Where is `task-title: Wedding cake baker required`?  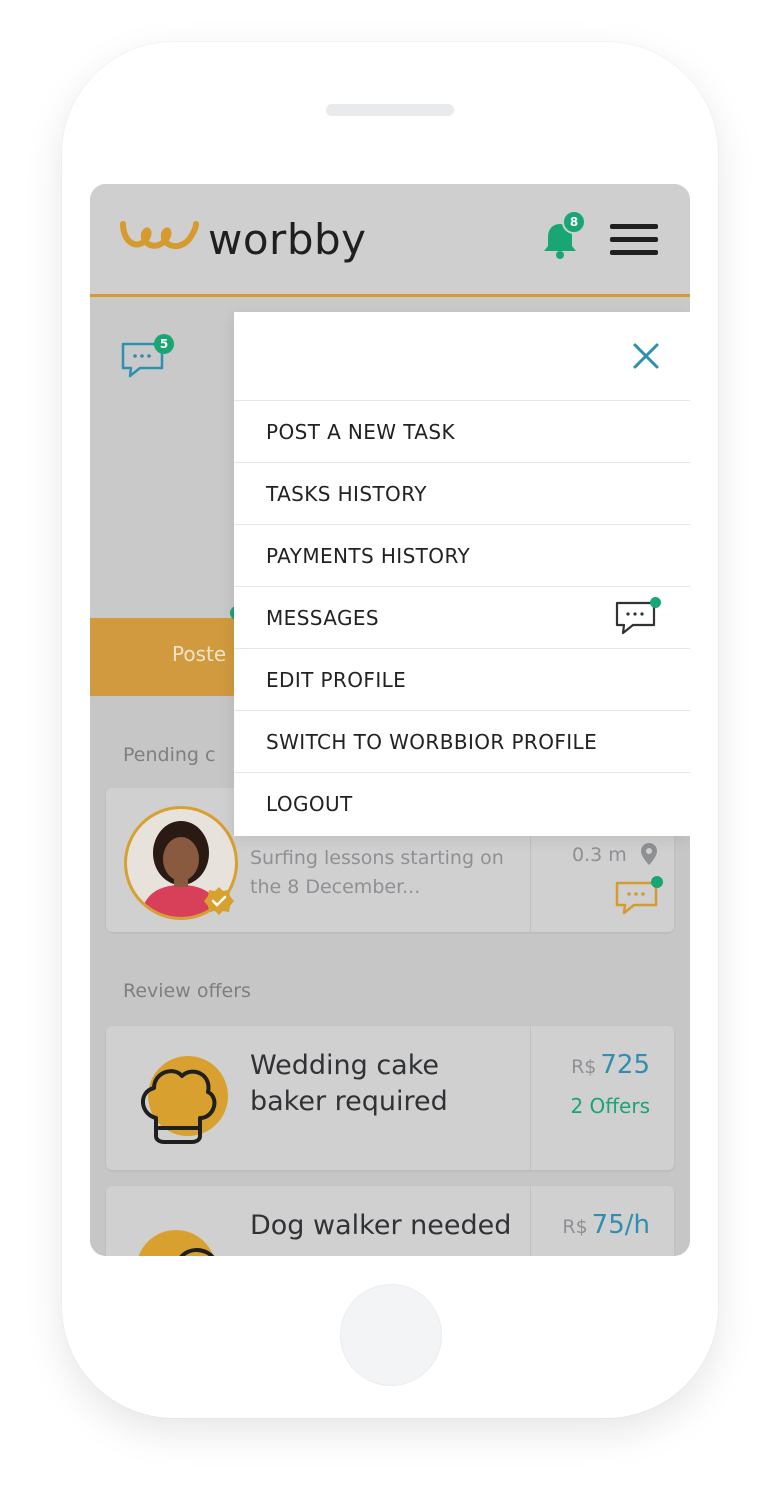
task-title: Wedding cake baker required is located at coordinates (349, 1083).